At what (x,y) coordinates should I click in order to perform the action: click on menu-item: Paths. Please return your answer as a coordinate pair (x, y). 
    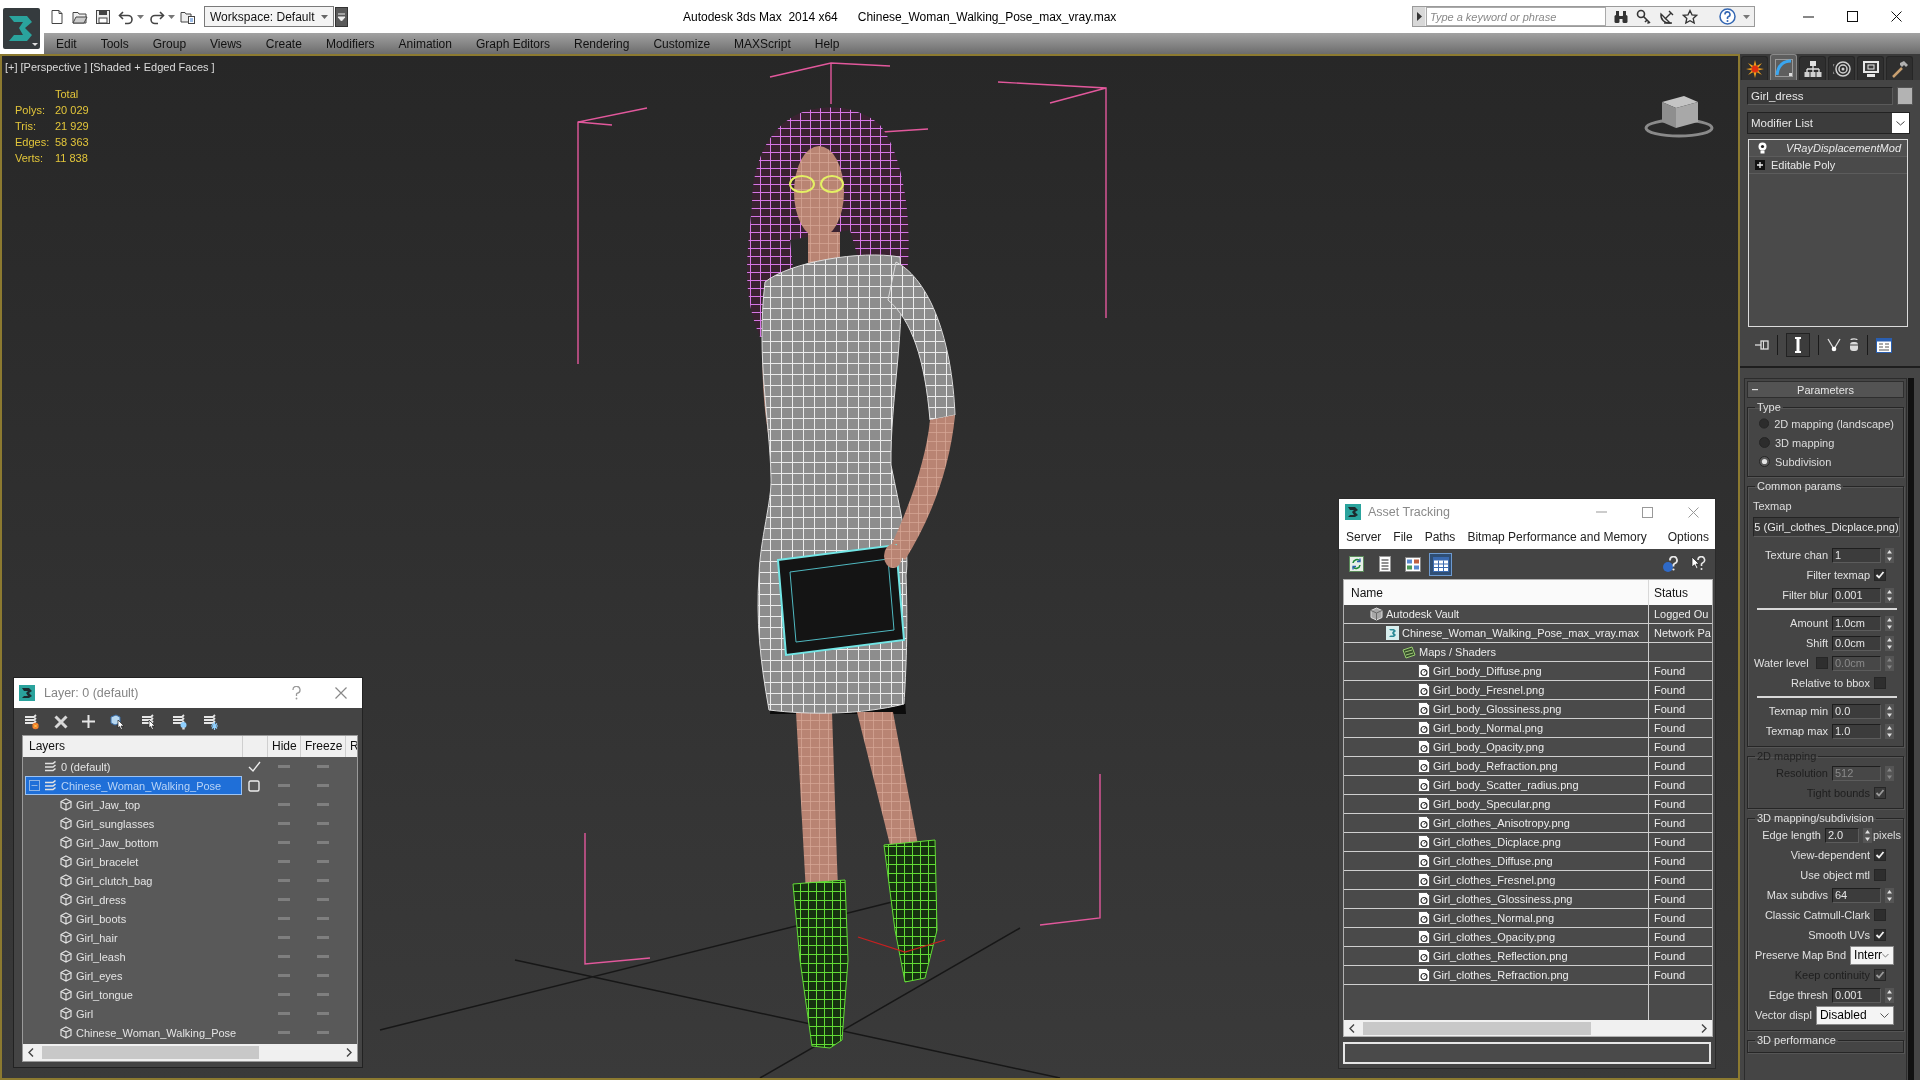
    Looking at the image, I should click on (1440, 537).